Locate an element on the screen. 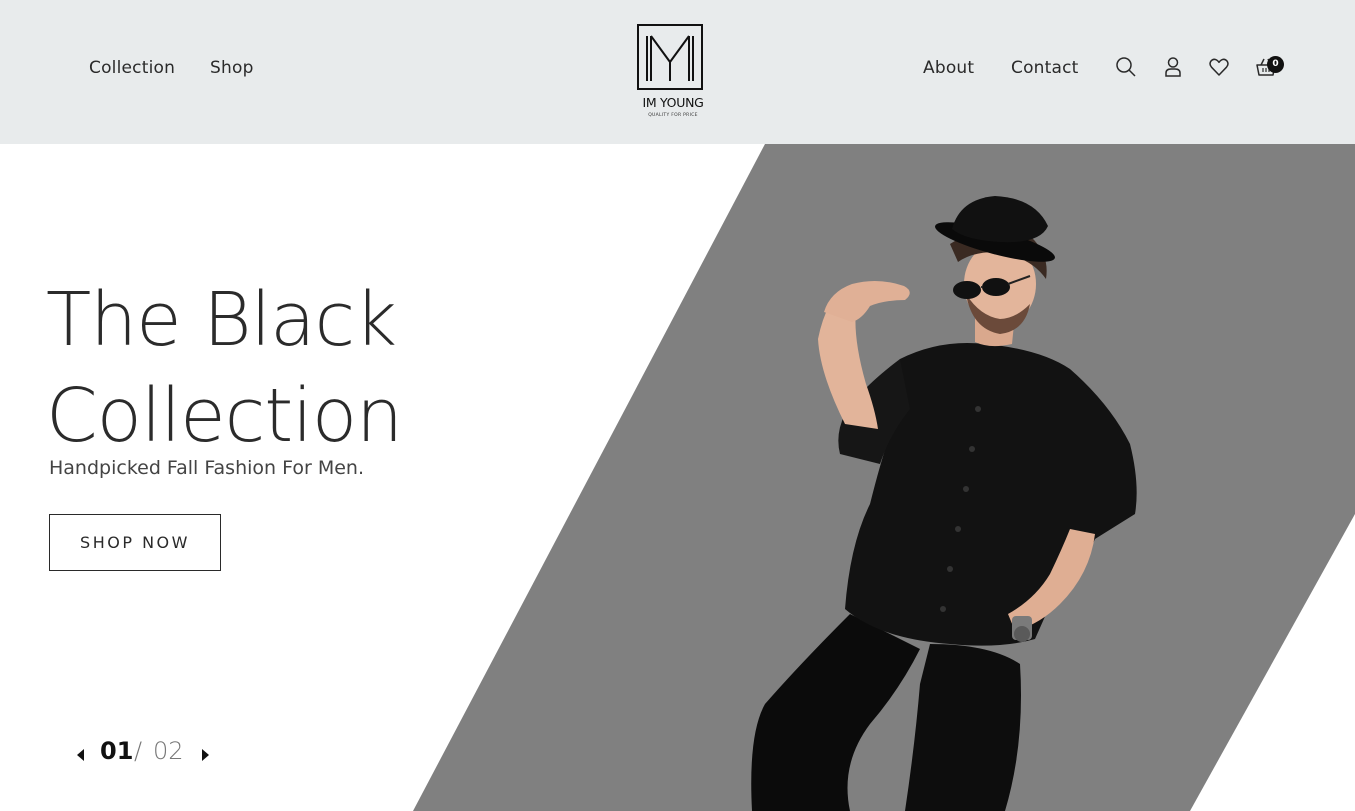 The height and width of the screenshot is (811, 1355). hero-title-line-1: The Black is located at coordinates (221, 320).